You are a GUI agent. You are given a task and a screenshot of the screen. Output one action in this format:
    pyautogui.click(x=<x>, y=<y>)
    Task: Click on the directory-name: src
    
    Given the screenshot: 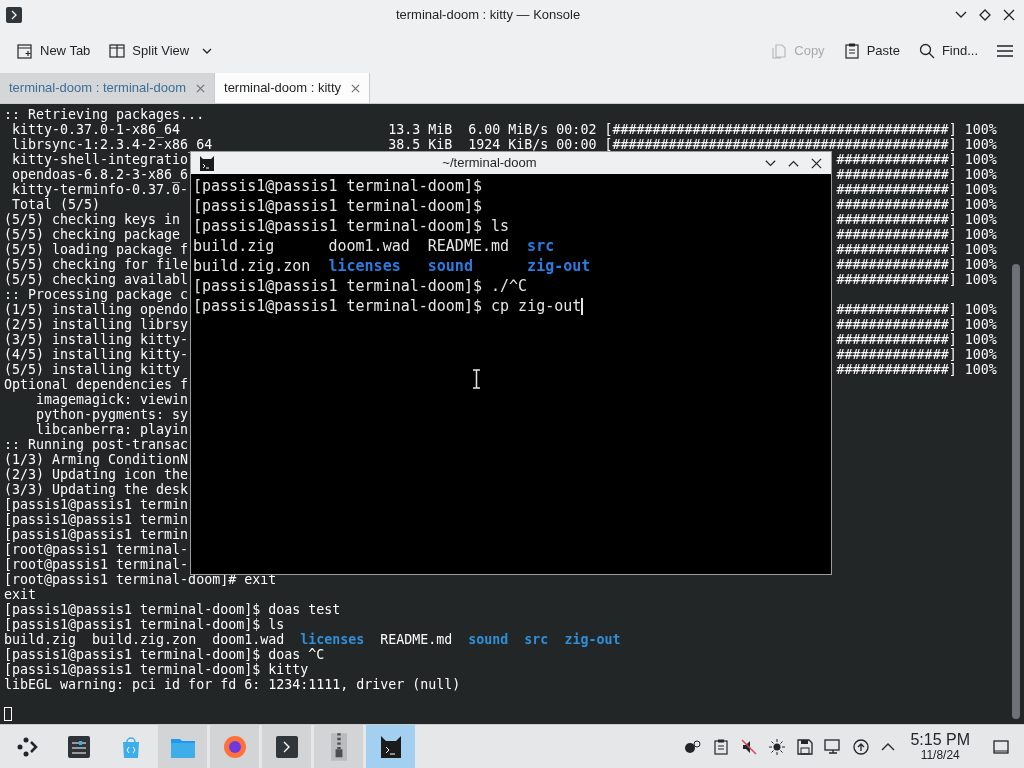 What is the action you would take?
    pyautogui.click(x=541, y=246)
    